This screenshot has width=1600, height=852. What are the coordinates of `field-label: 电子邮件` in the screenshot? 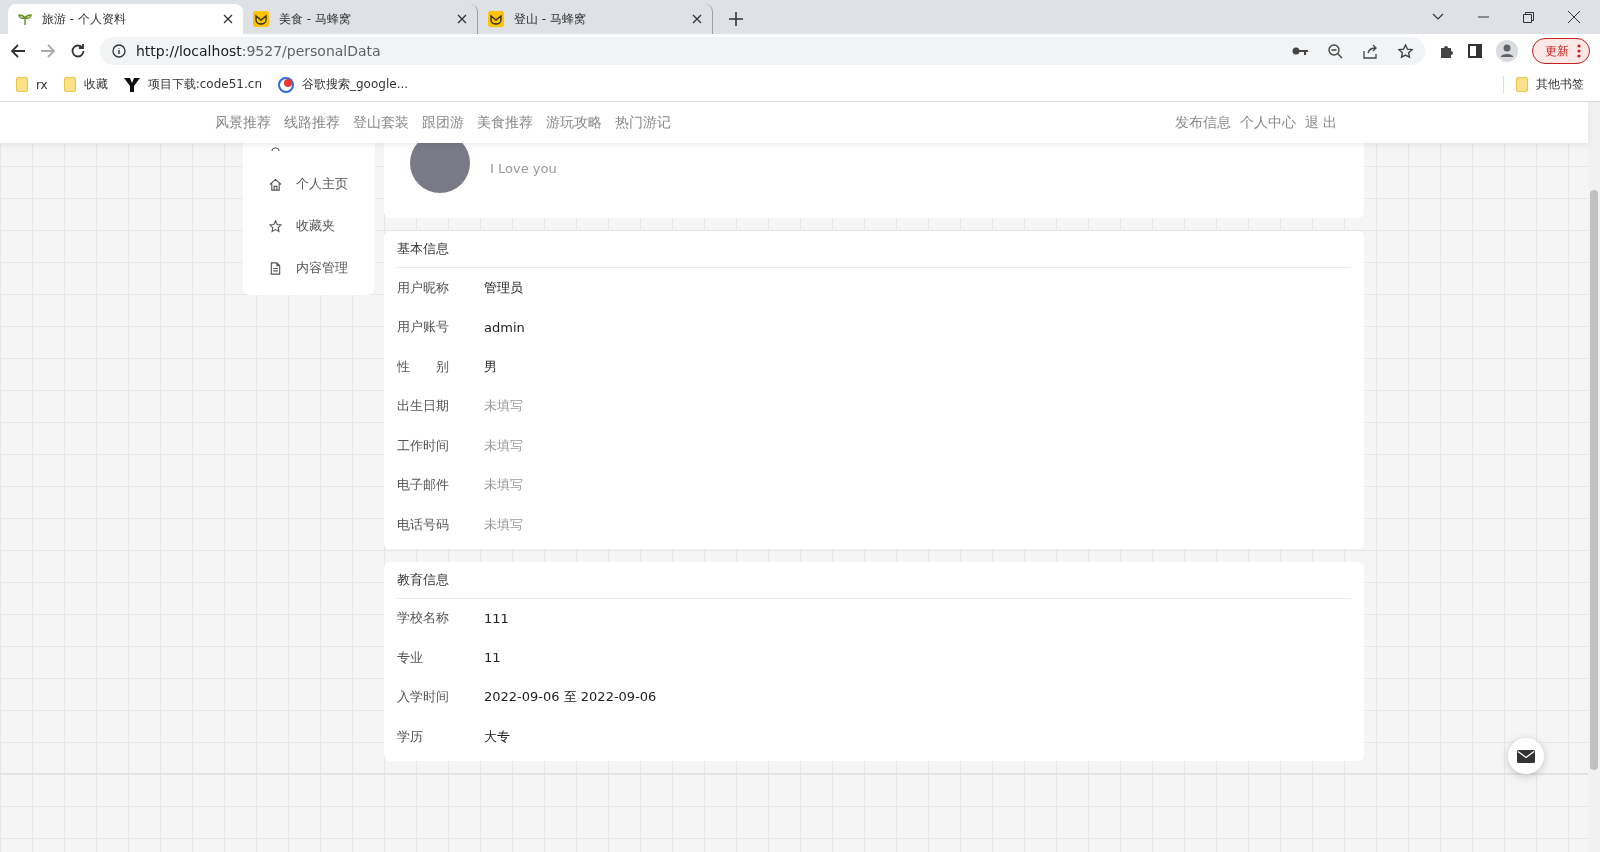 It's located at (423, 485).